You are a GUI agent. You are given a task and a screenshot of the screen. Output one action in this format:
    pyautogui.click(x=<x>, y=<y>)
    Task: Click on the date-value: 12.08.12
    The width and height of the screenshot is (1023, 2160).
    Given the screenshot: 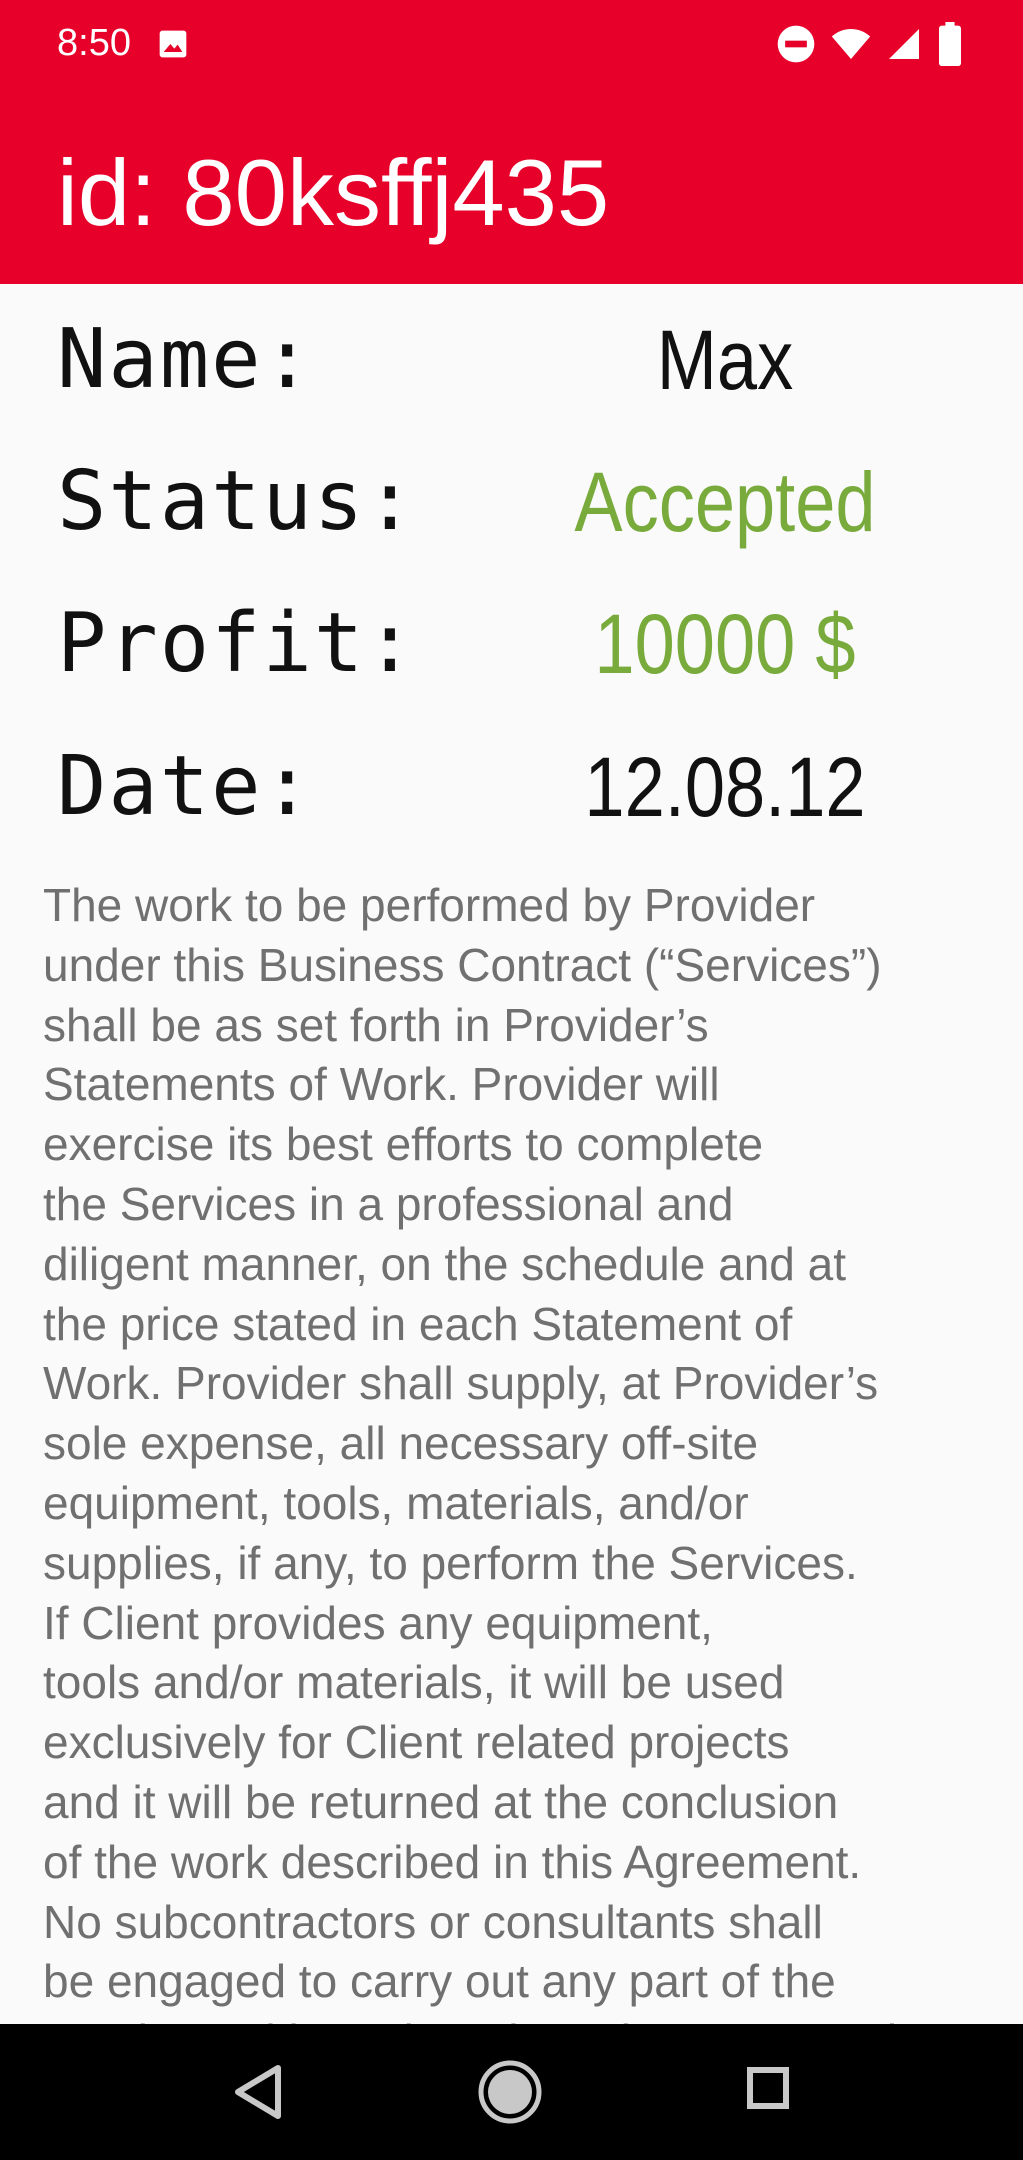 What is the action you would take?
    pyautogui.click(x=725, y=787)
    